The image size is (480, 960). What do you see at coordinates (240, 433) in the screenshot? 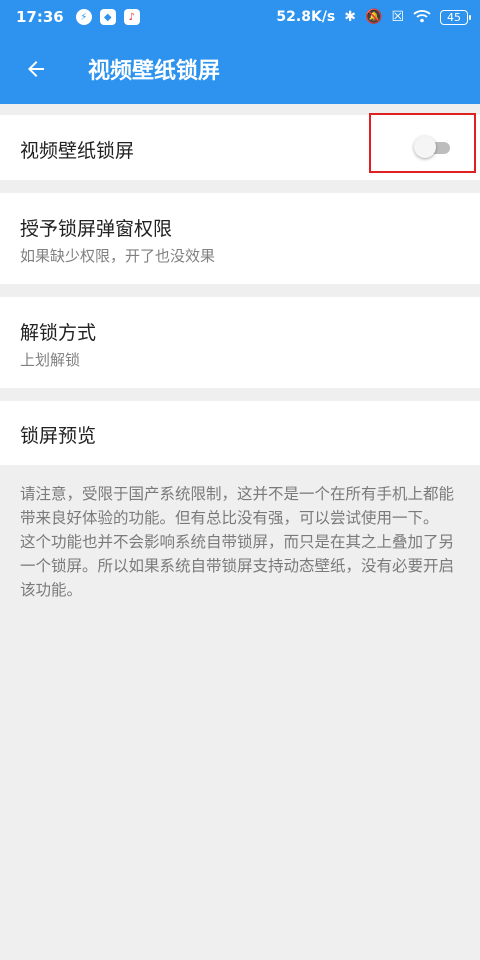
I see `setting-lockscreen-preview: 锁屏预览` at bounding box center [240, 433].